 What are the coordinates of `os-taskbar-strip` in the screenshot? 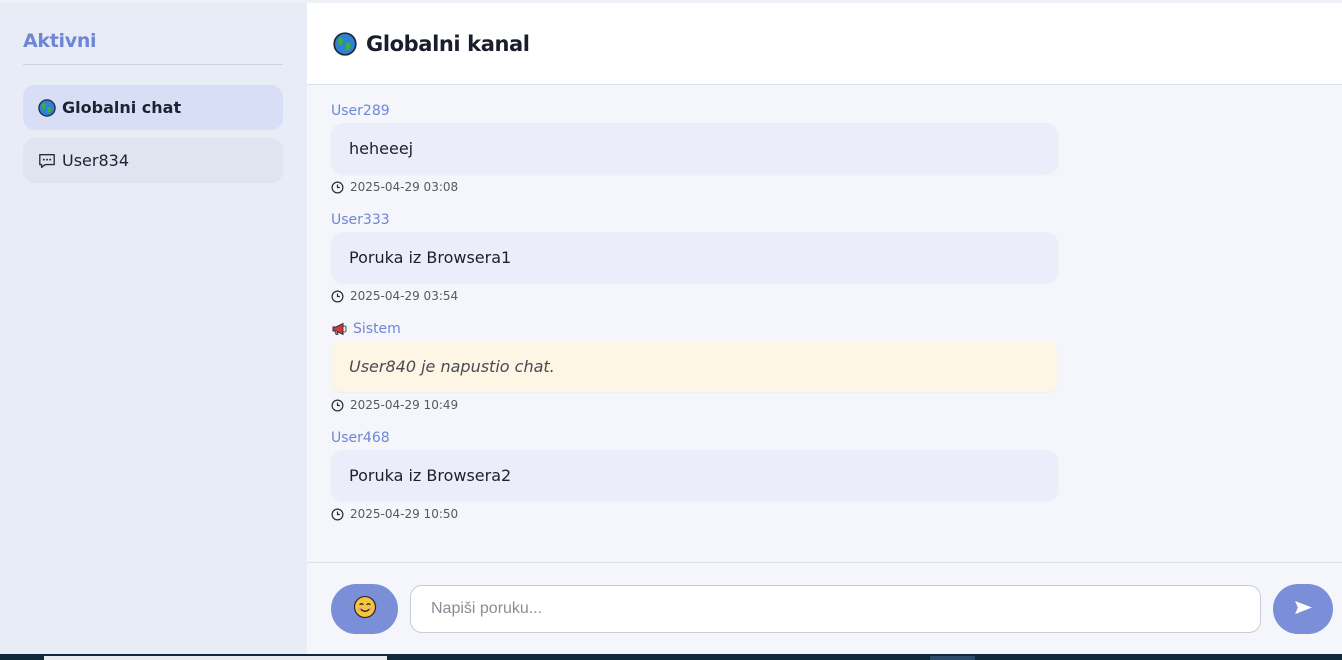 It's located at (671, 657).